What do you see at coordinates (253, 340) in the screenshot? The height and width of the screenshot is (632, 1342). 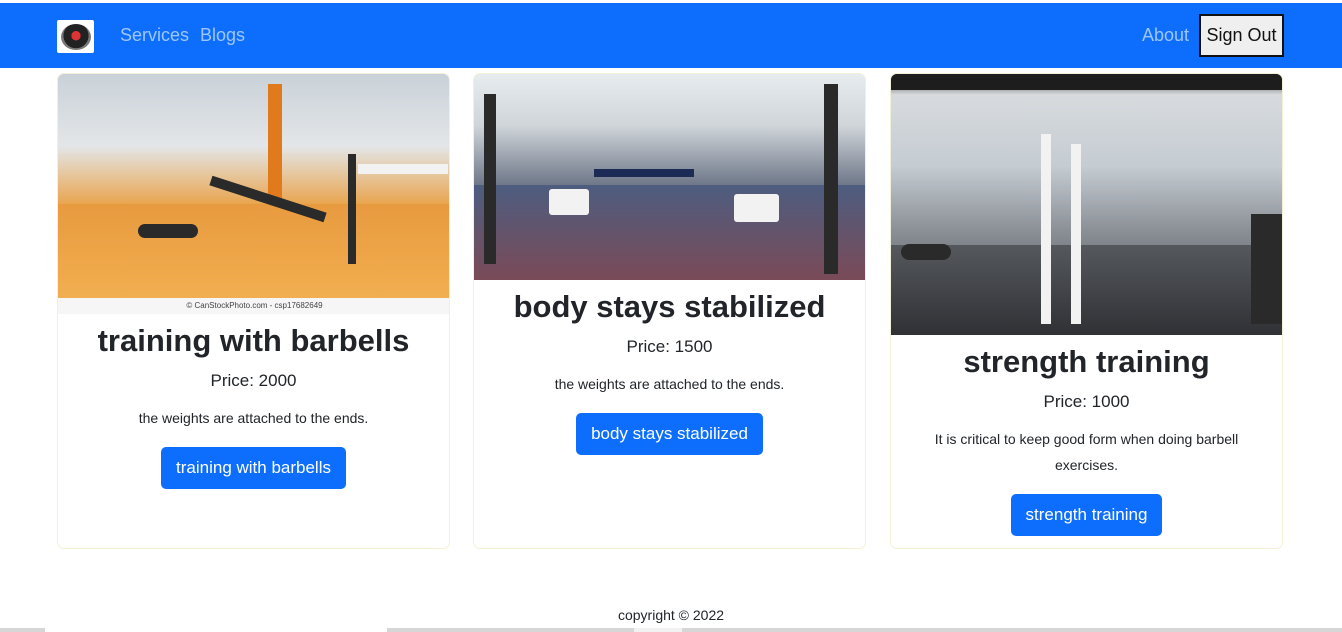 I see `card-title: training with barbells` at bounding box center [253, 340].